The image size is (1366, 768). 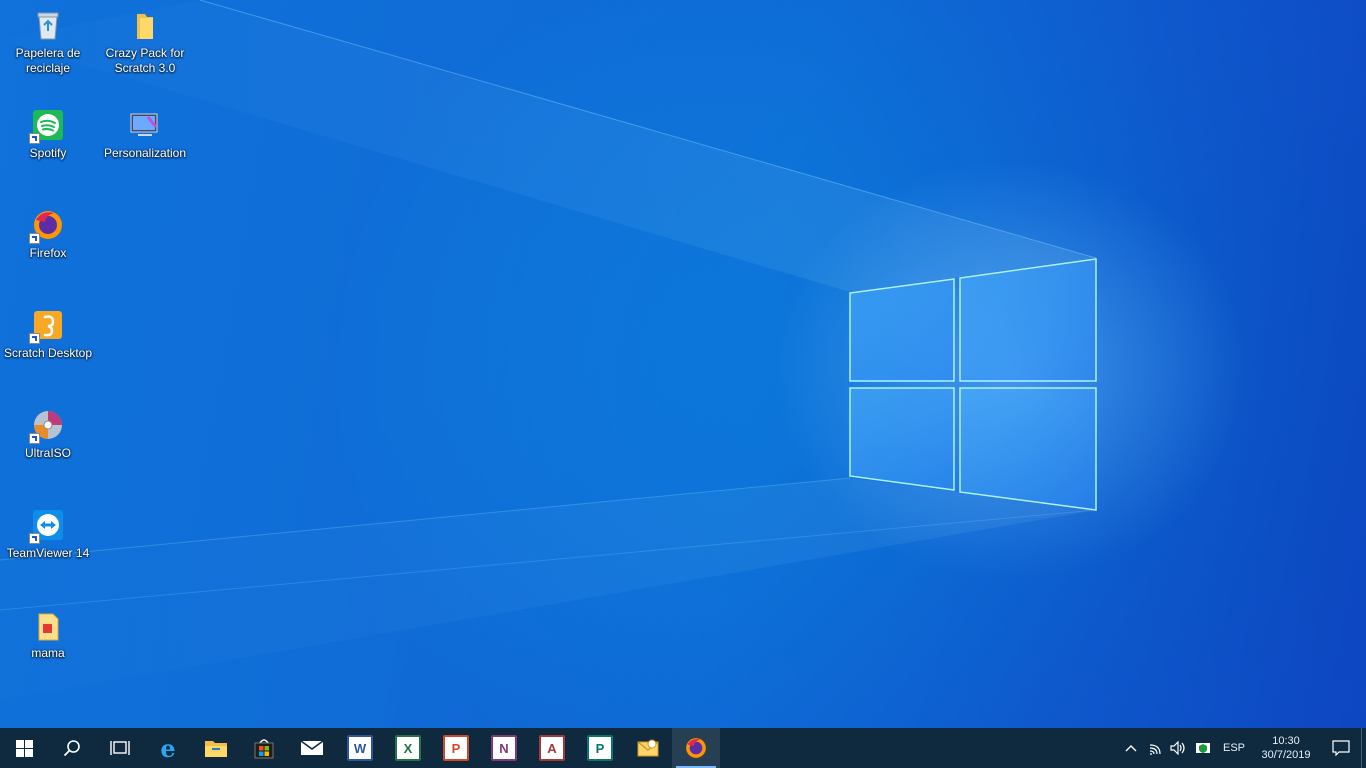 I want to click on windows-start-icon, so click(x=24, y=748).